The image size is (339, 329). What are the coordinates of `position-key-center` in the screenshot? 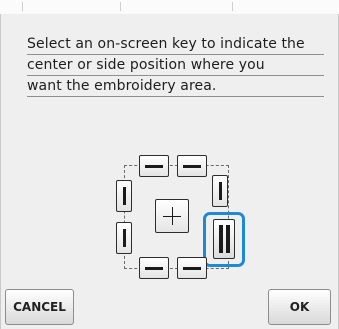 It's located at (172, 216).